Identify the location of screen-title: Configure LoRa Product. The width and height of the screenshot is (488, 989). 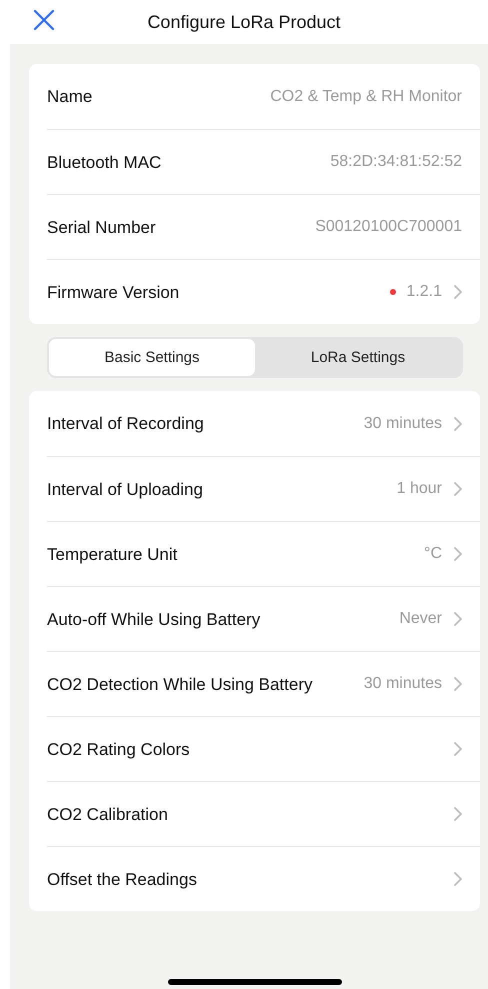
(244, 22).